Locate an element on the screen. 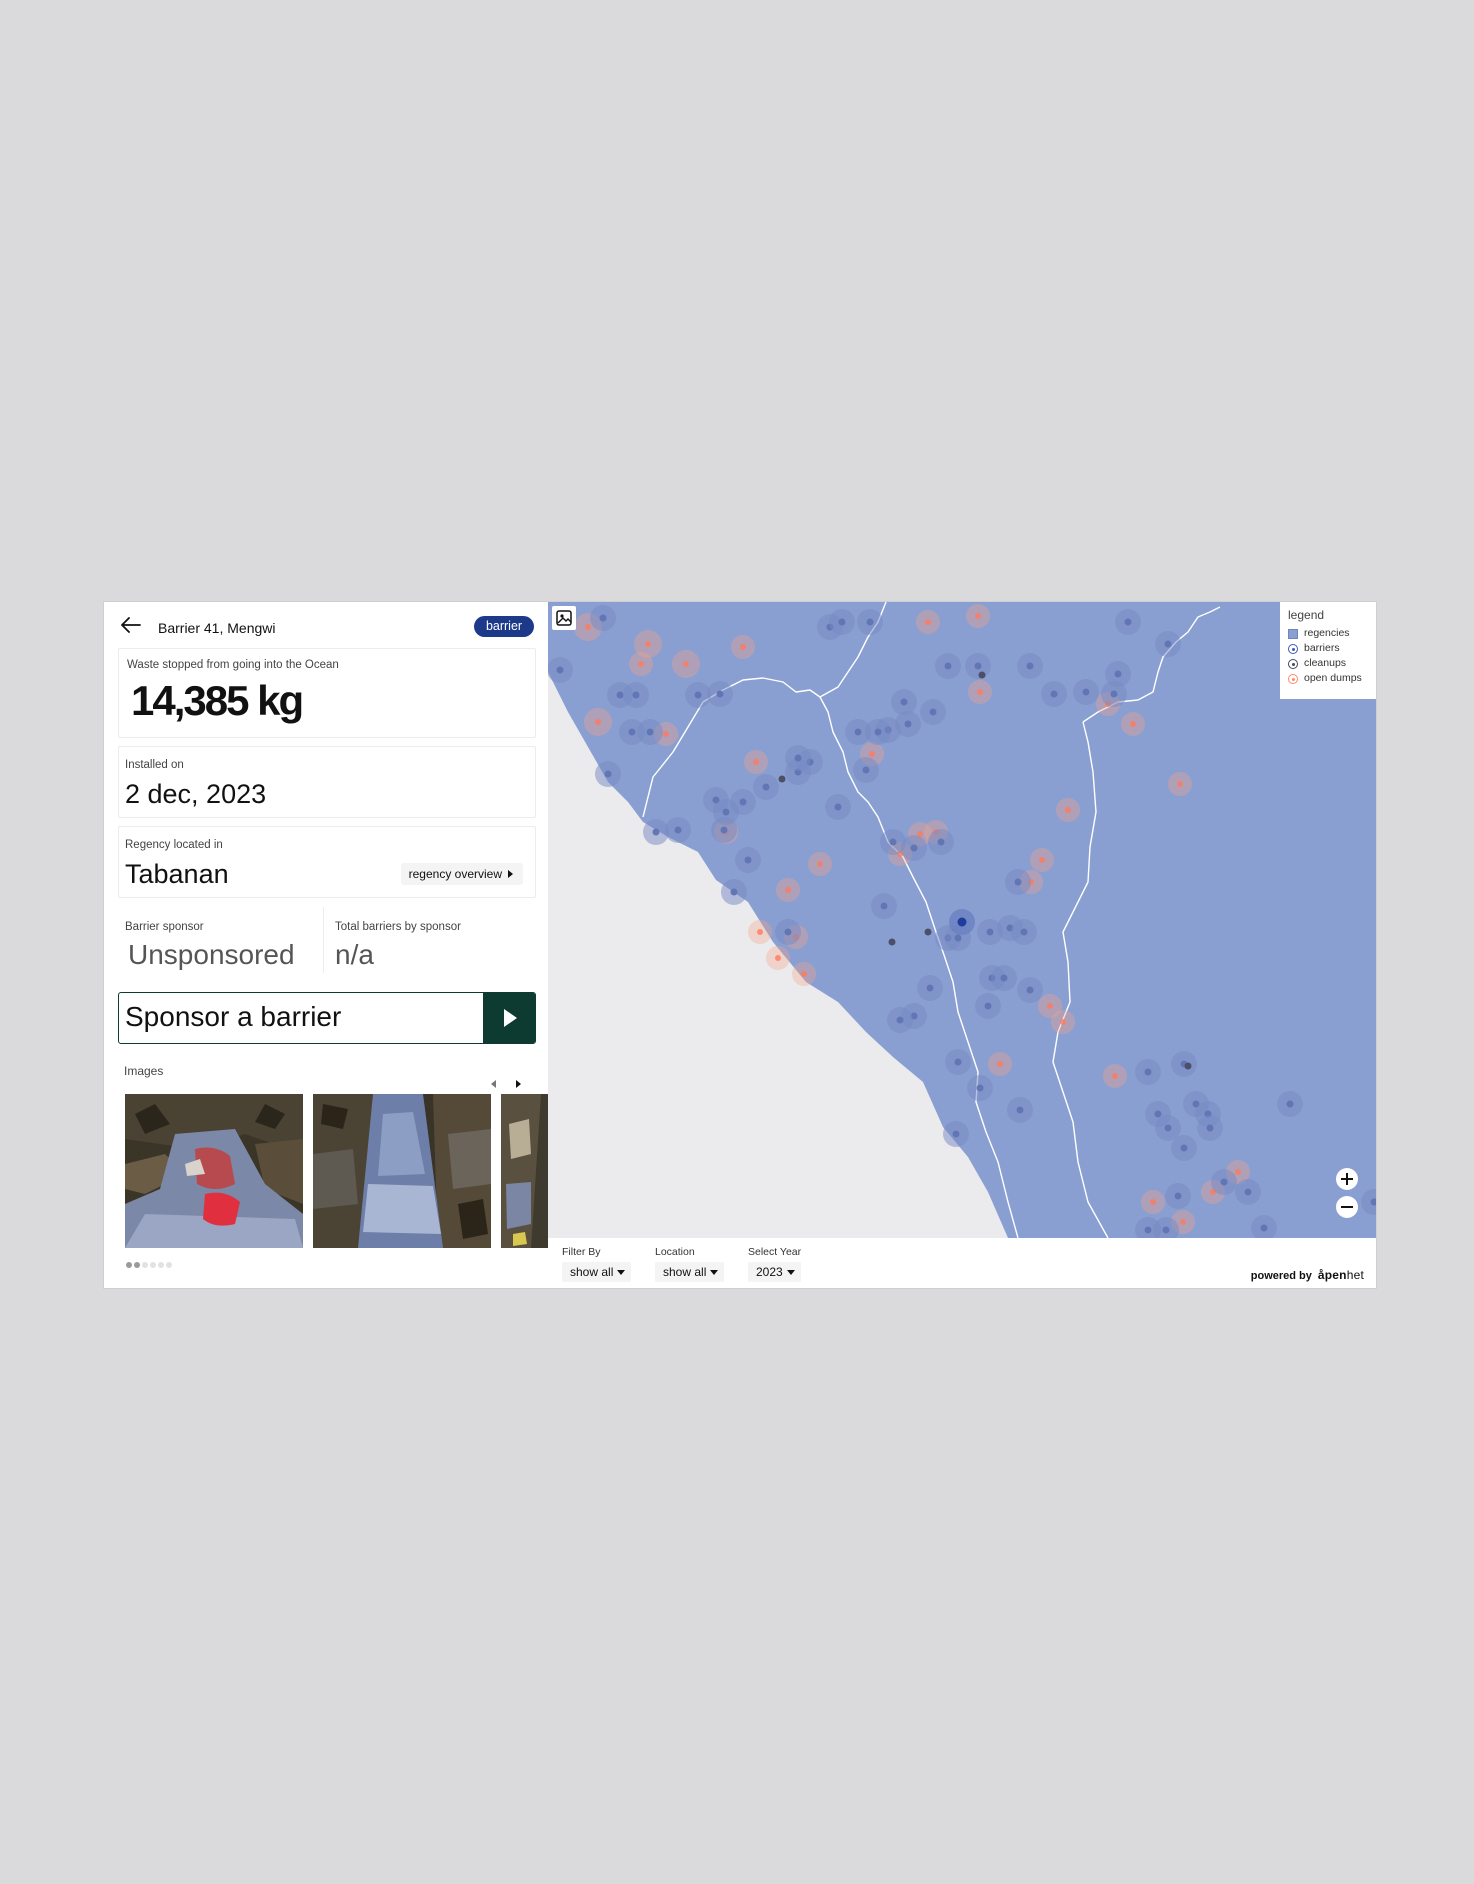 The height and width of the screenshot is (1884, 1474). legend-item-regencies: regencies is located at coordinates (1328, 633).